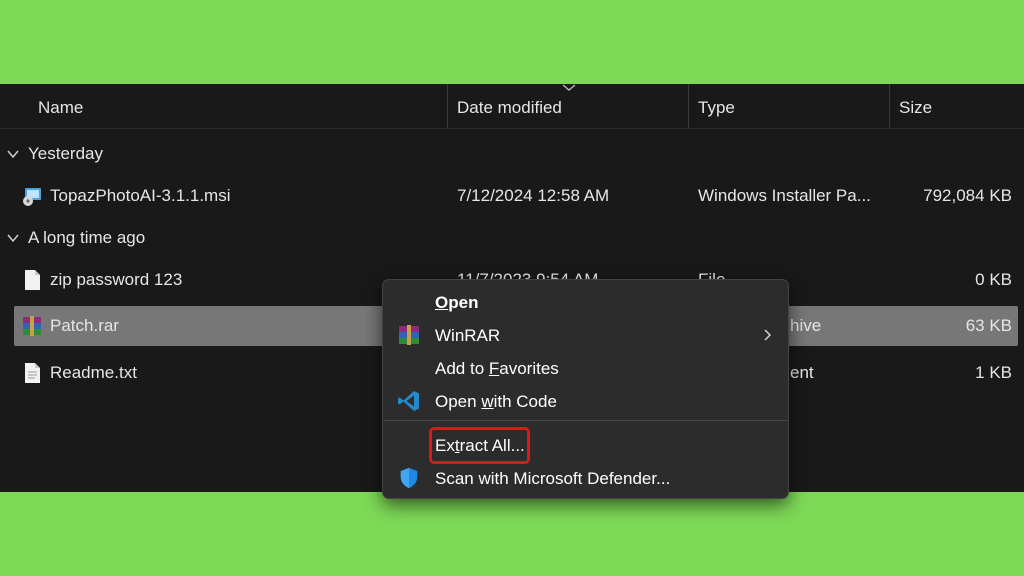  What do you see at coordinates (586, 420) in the screenshot?
I see `menu-separator` at bounding box center [586, 420].